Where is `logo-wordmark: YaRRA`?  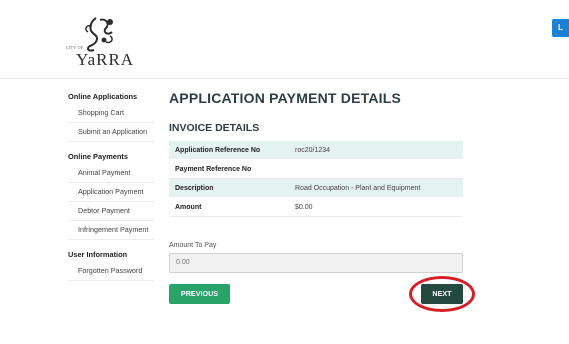 logo-wordmark: YaRRA is located at coordinates (105, 59).